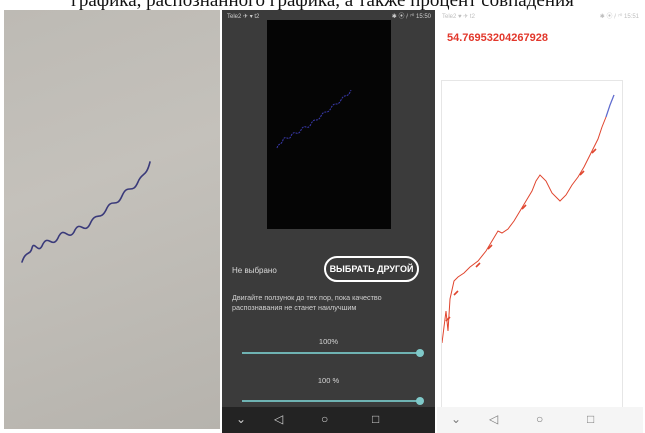 The width and height of the screenshot is (645, 433). What do you see at coordinates (619, 17) in the screenshot?
I see `status-indicators: ✱ ⦿ ᵢᴵ ⁷⁰ 15:51` at bounding box center [619, 17].